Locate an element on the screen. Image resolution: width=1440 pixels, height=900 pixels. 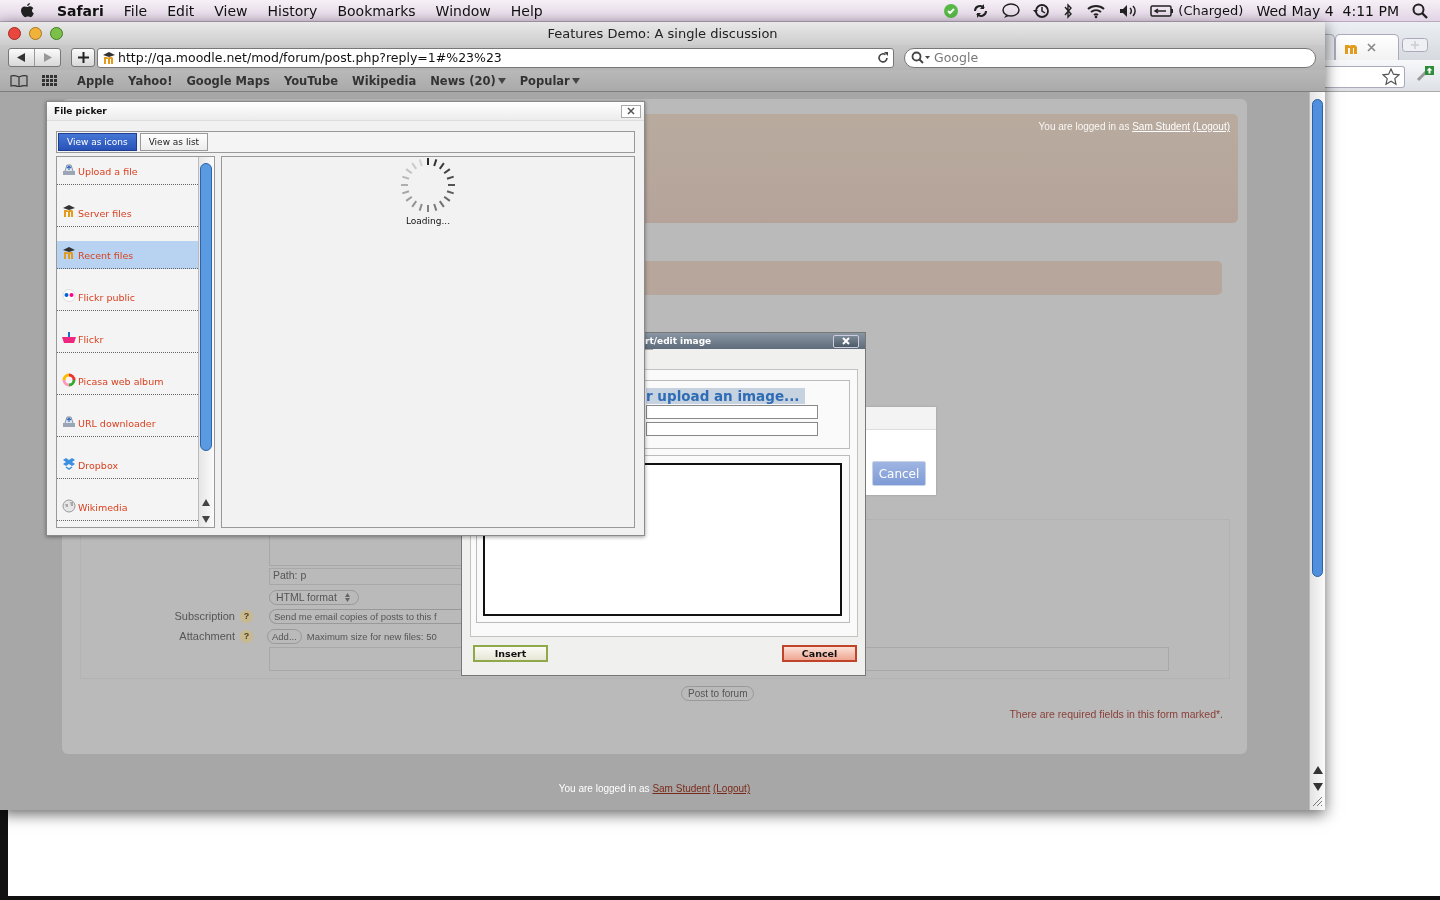
speech-bubble-icon is located at coordinates (1011, 10).